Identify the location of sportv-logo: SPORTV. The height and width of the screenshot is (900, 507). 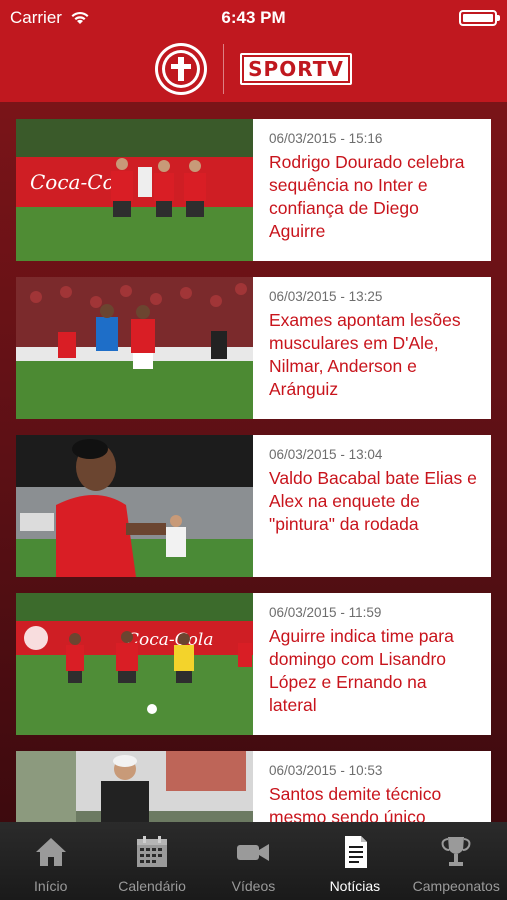
(296, 69).